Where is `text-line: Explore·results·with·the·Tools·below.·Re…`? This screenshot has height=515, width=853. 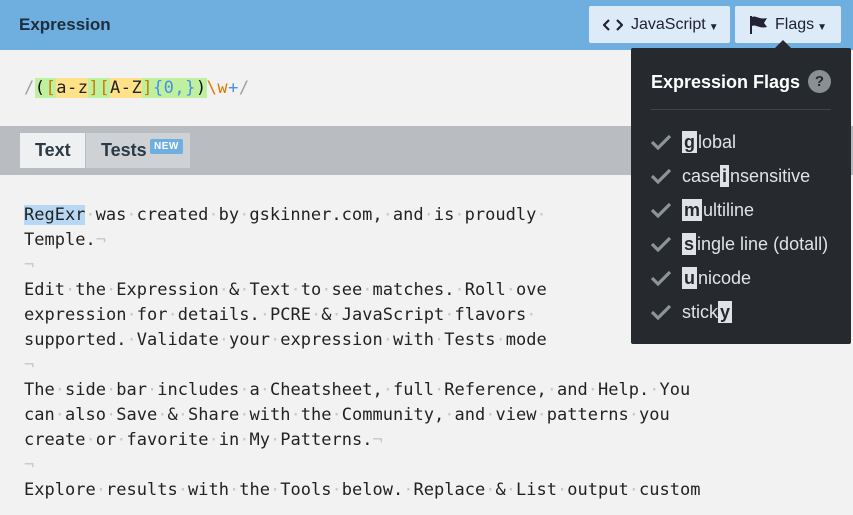 text-line: Explore·results·with·the·Tools·below.·Re… is located at coordinates (362, 490).